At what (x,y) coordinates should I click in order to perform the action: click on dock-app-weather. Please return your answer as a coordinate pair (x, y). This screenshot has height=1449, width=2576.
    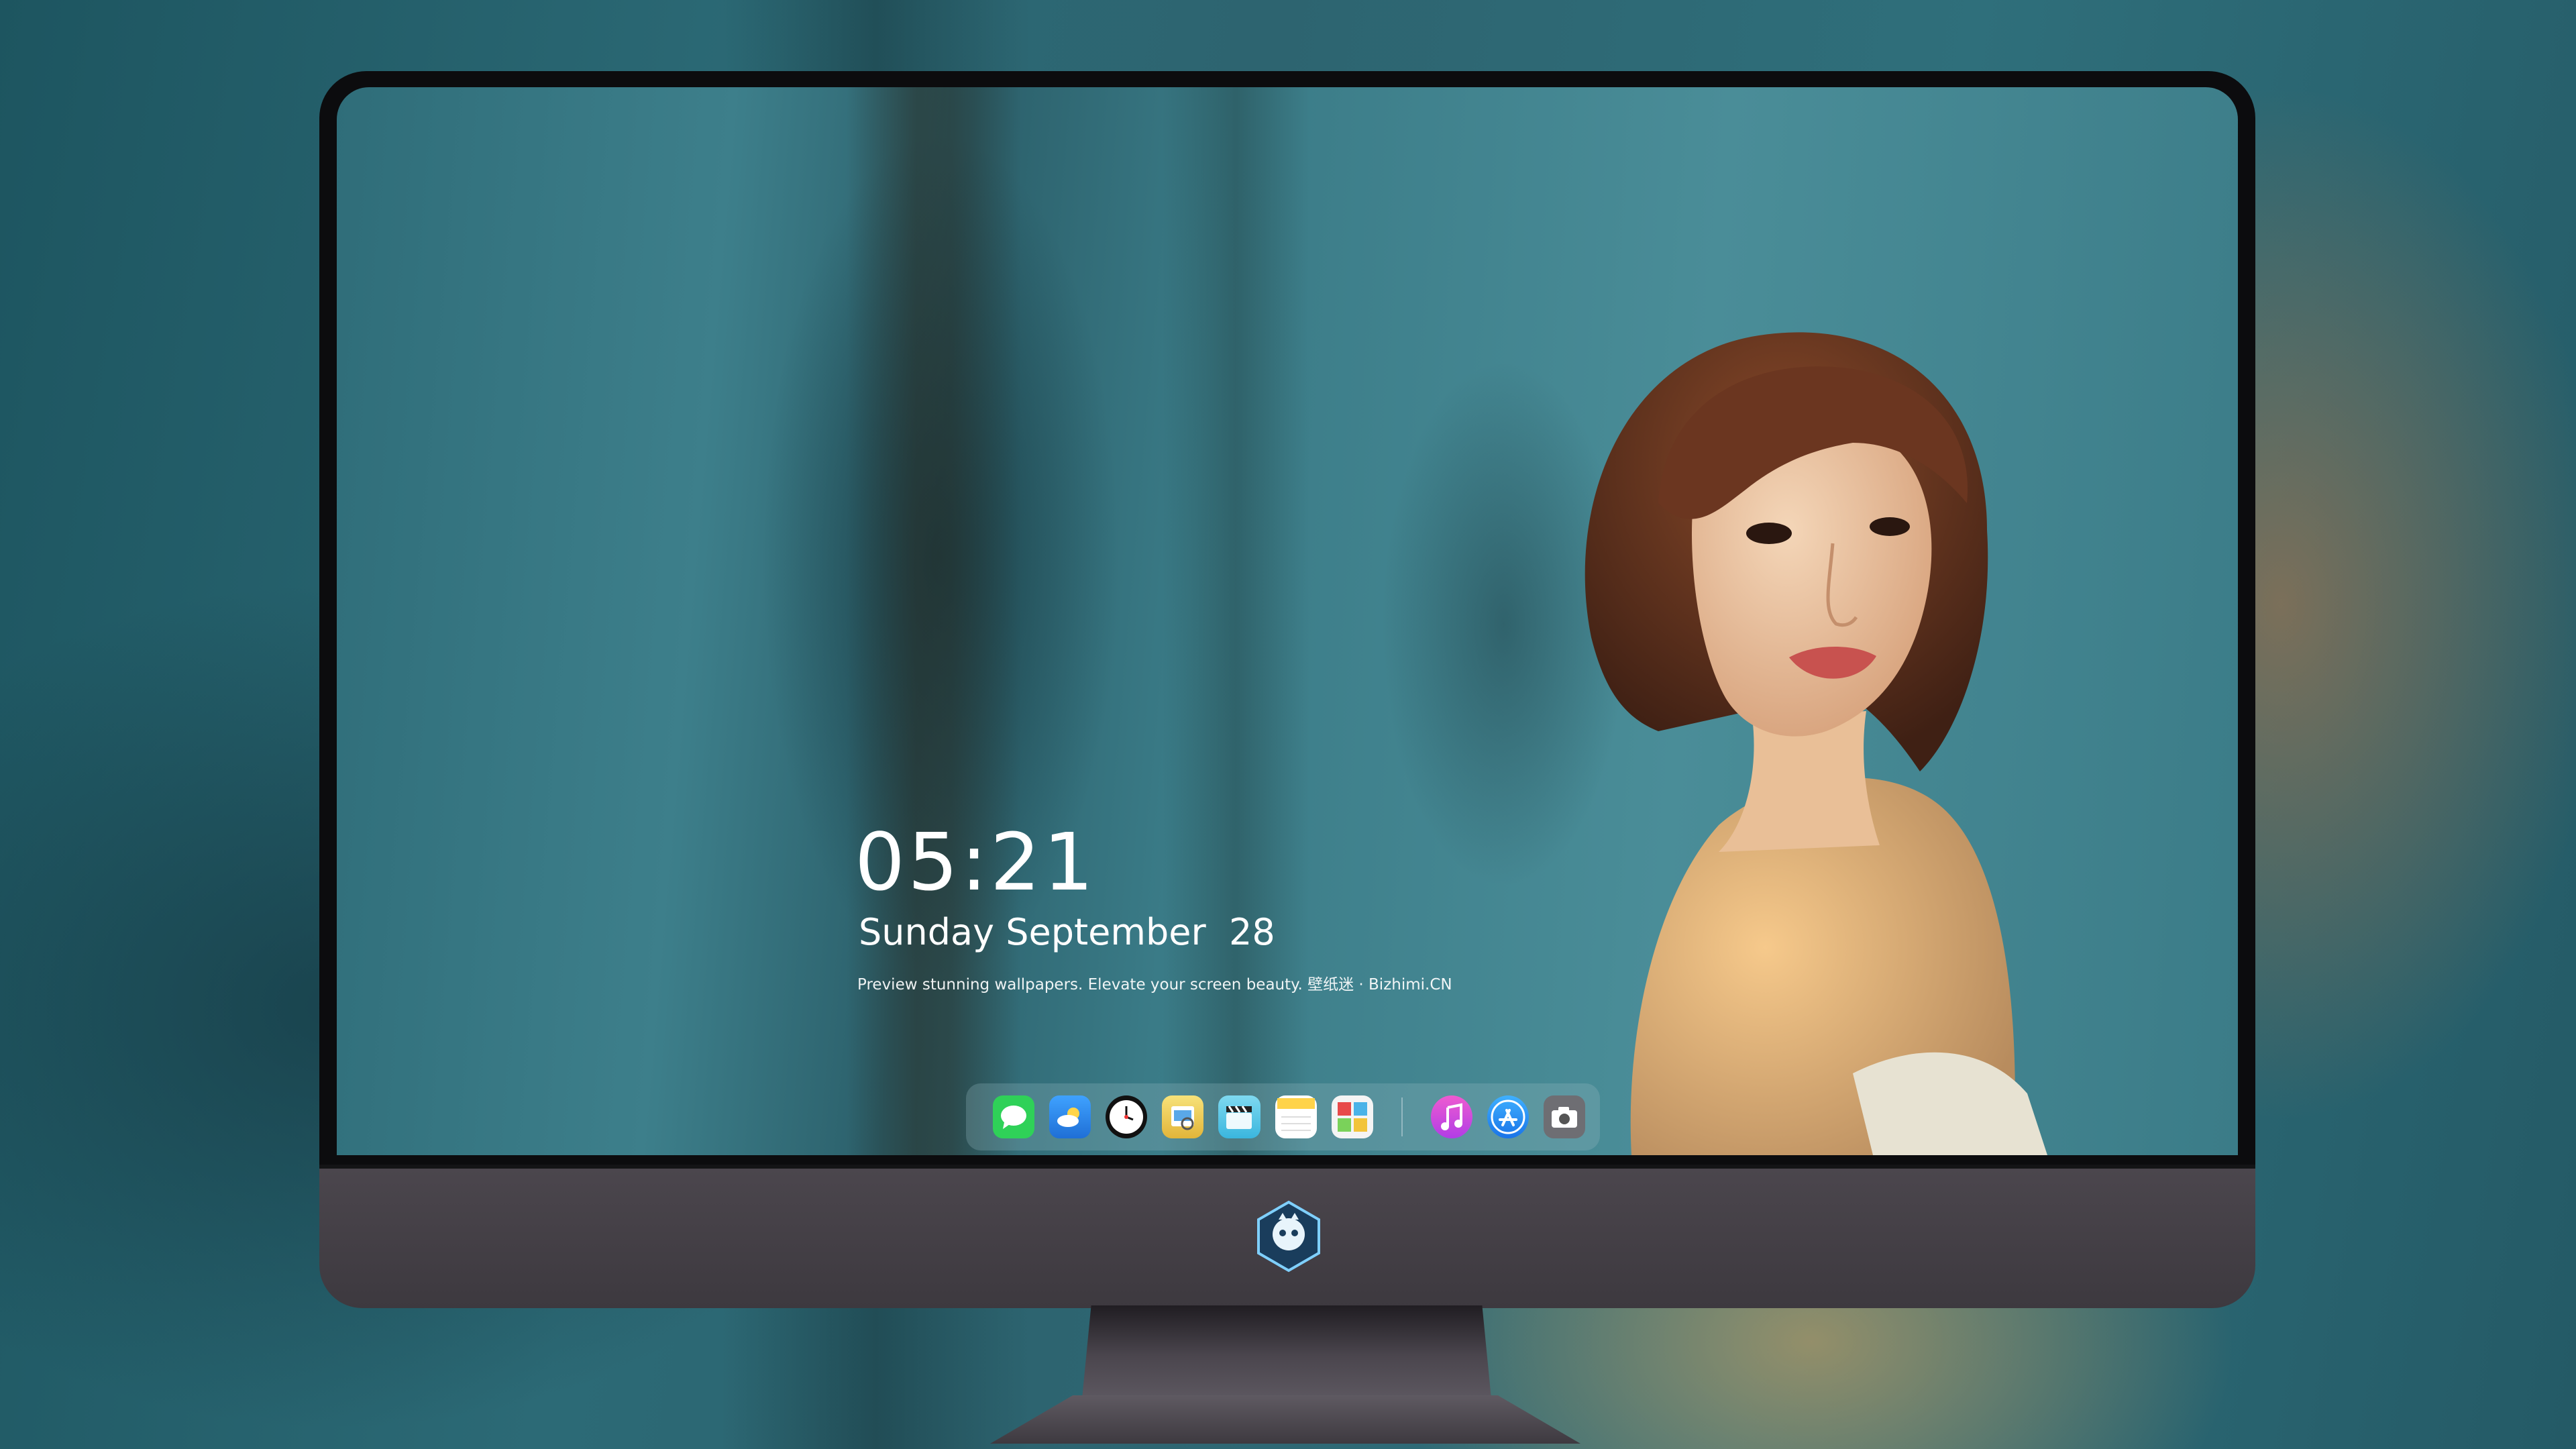
    Looking at the image, I should click on (1070, 1116).